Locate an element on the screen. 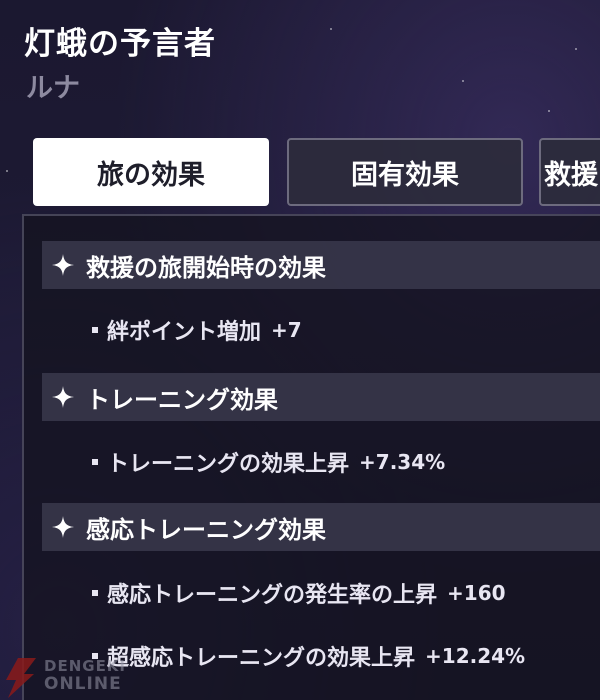 The width and height of the screenshot is (600, 700). tab-unique-effects: 固有効果 is located at coordinates (405, 172).